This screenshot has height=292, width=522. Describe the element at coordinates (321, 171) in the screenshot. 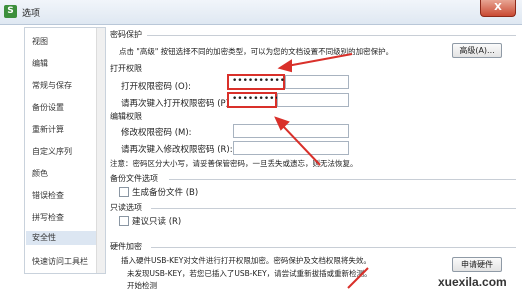

I see `annotation-arrows` at that location.